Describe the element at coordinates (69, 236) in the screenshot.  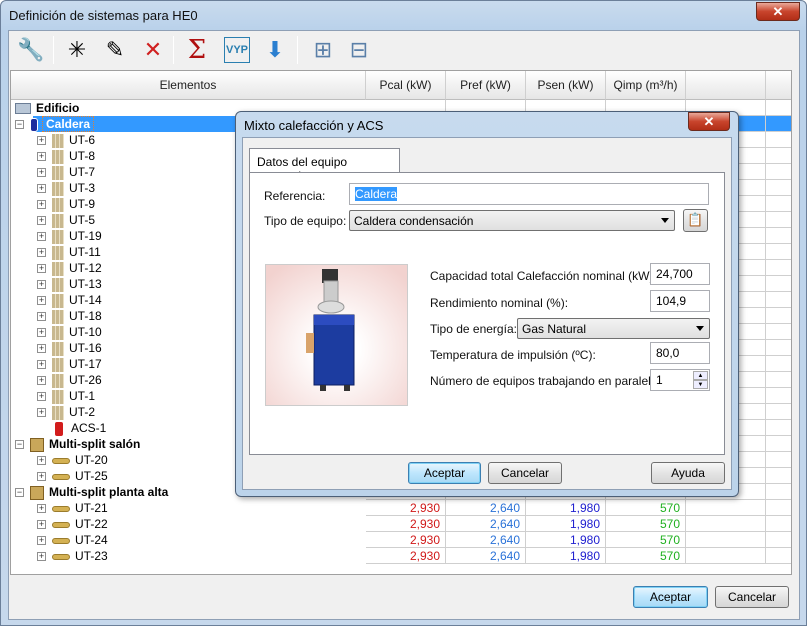
I see `tree-node: + UT-19` at that location.